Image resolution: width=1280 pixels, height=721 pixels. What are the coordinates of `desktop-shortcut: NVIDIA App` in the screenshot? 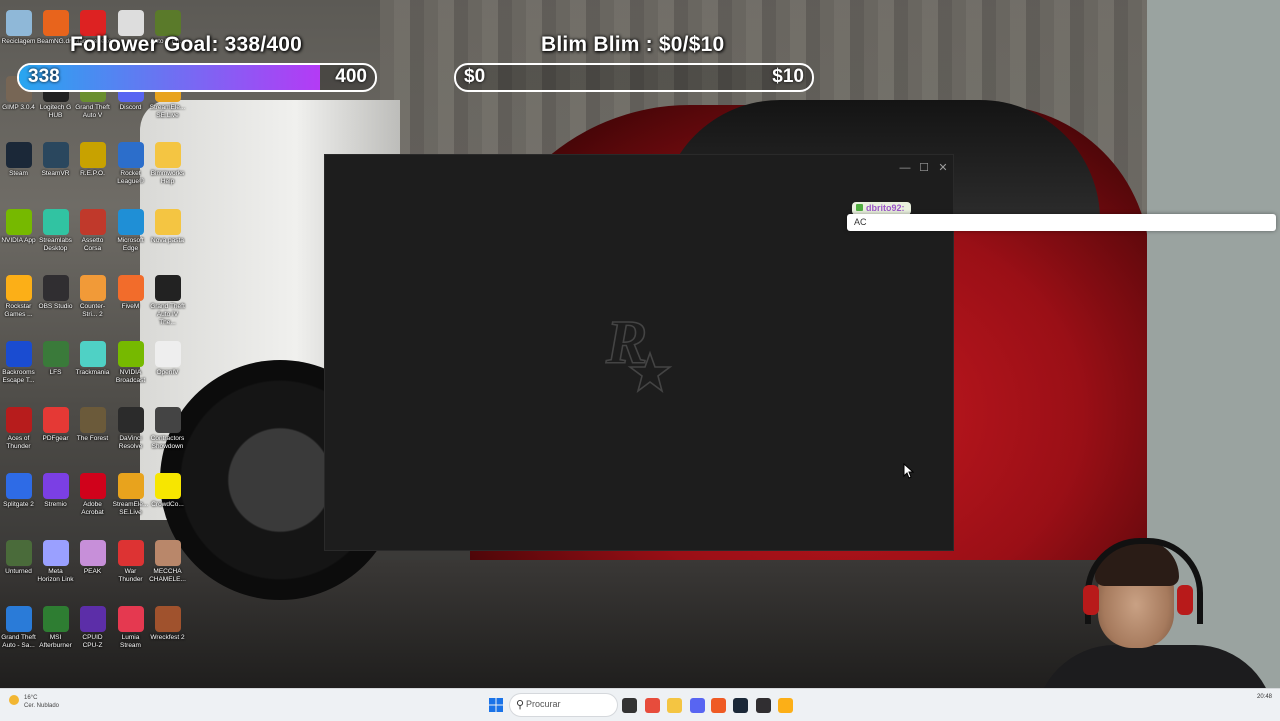 It's located at (18, 226).